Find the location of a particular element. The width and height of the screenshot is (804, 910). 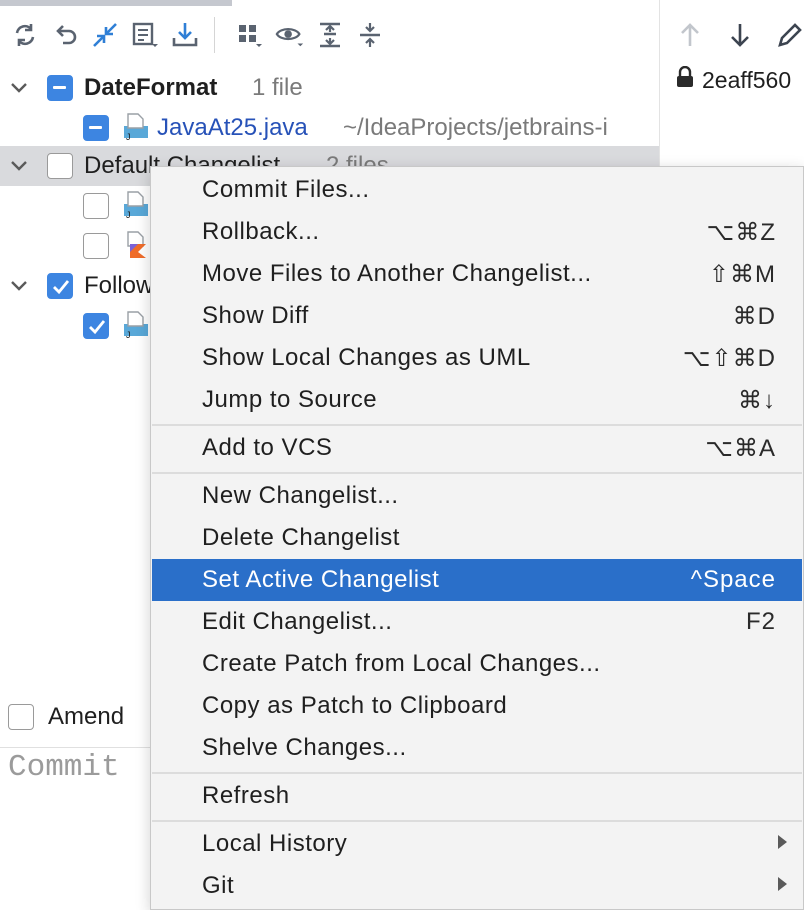

amend-checkbox is located at coordinates (21, 717).